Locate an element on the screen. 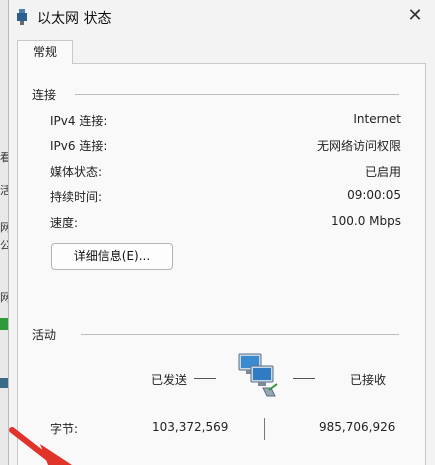 This screenshot has width=435, height=465. bytes-sent-value: 103,372,569 is located at coordinates (190, 427).